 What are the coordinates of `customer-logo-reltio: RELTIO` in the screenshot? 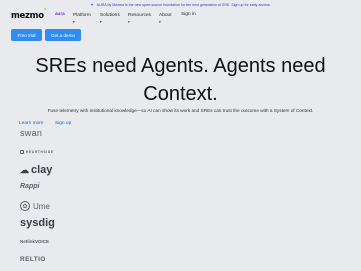 It's located at (33, 259).